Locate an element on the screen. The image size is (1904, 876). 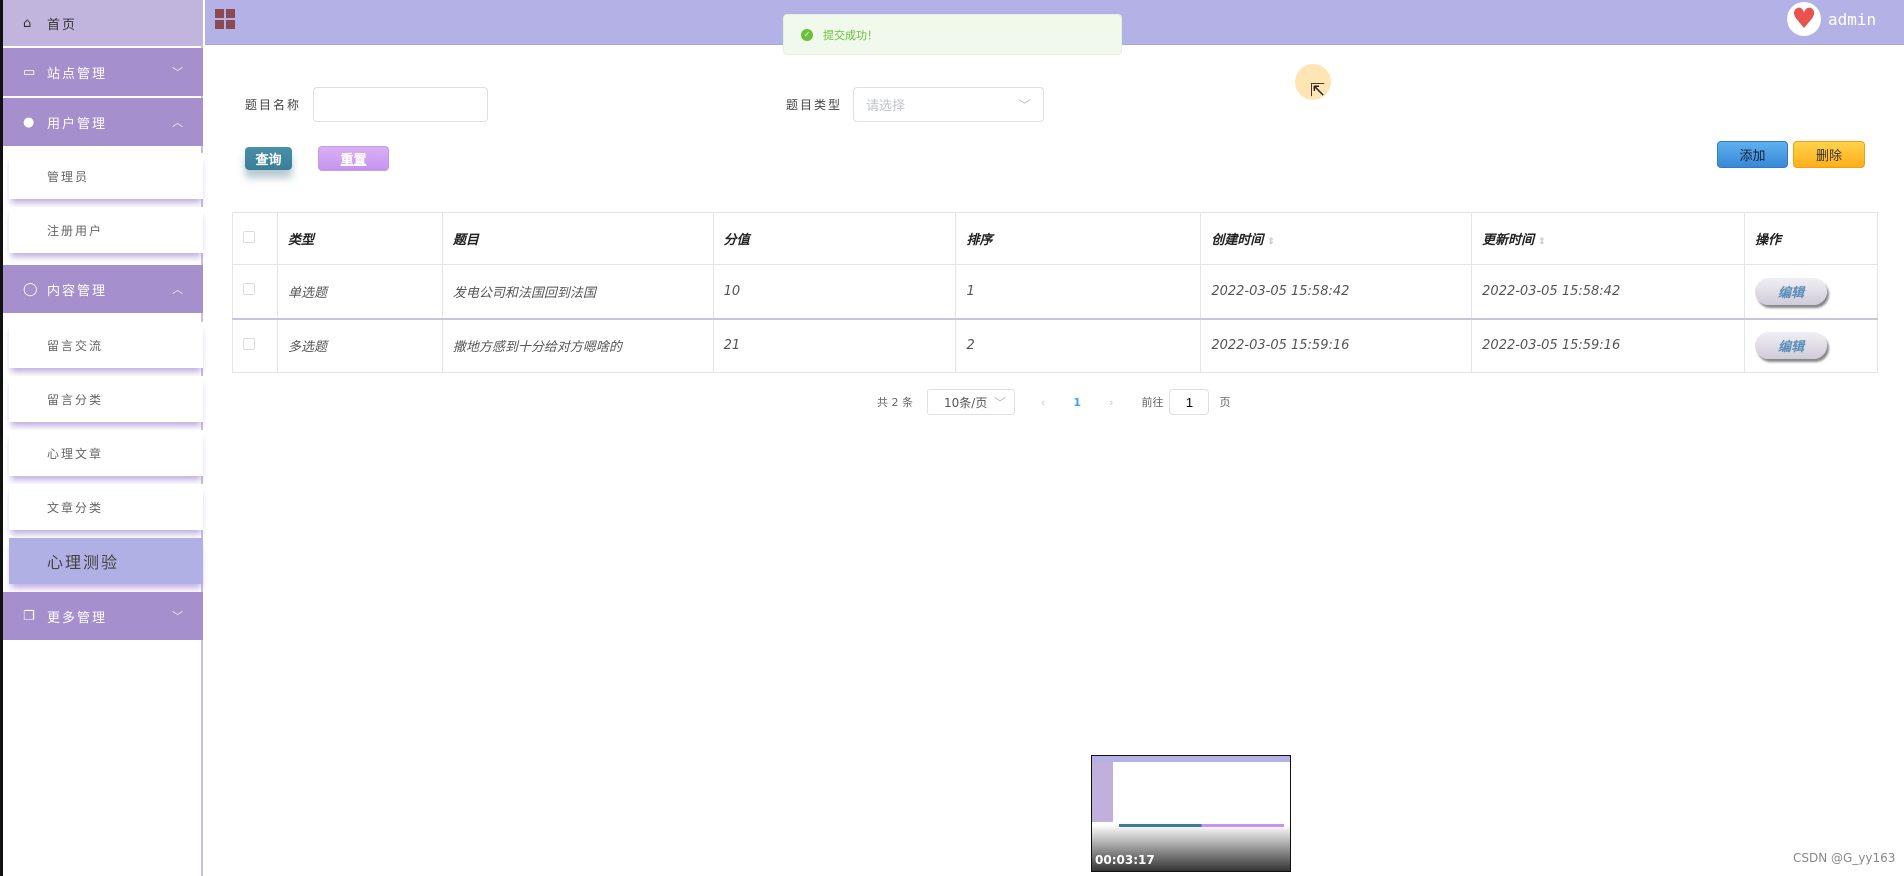
title-type-label: 题目类型 is located at coordinates (814, 105).